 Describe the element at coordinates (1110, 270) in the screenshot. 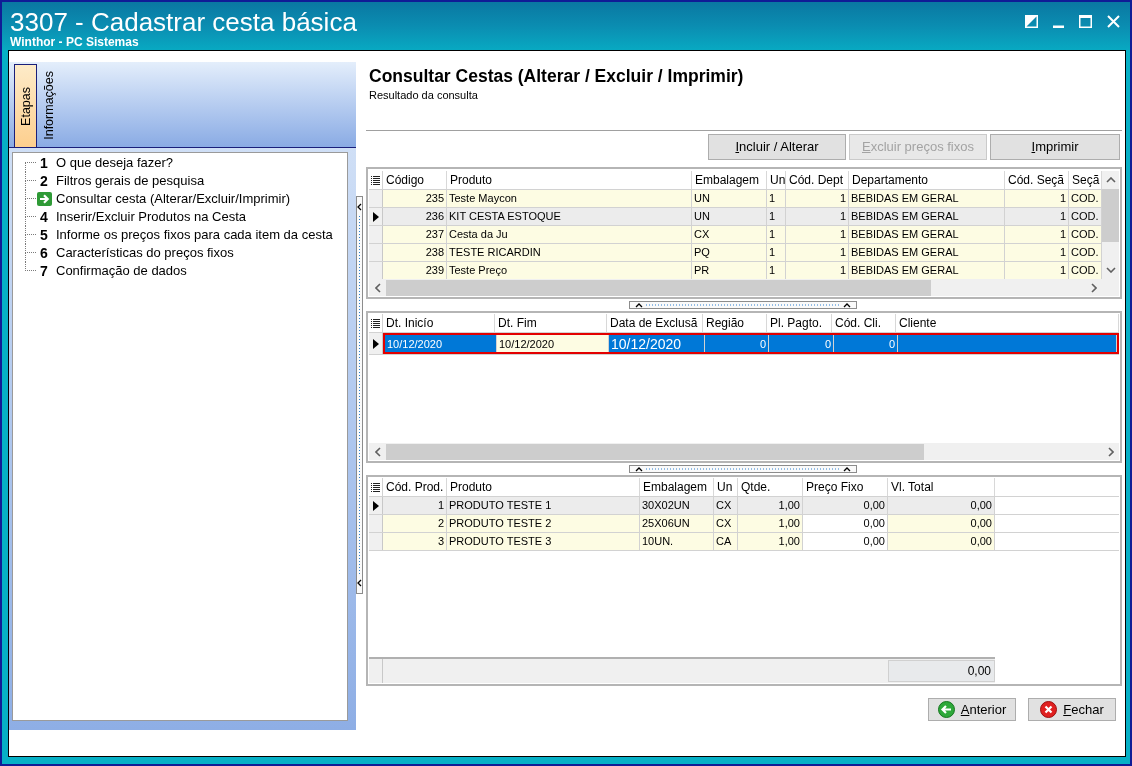

I see `chevron-down-icon` at that location.